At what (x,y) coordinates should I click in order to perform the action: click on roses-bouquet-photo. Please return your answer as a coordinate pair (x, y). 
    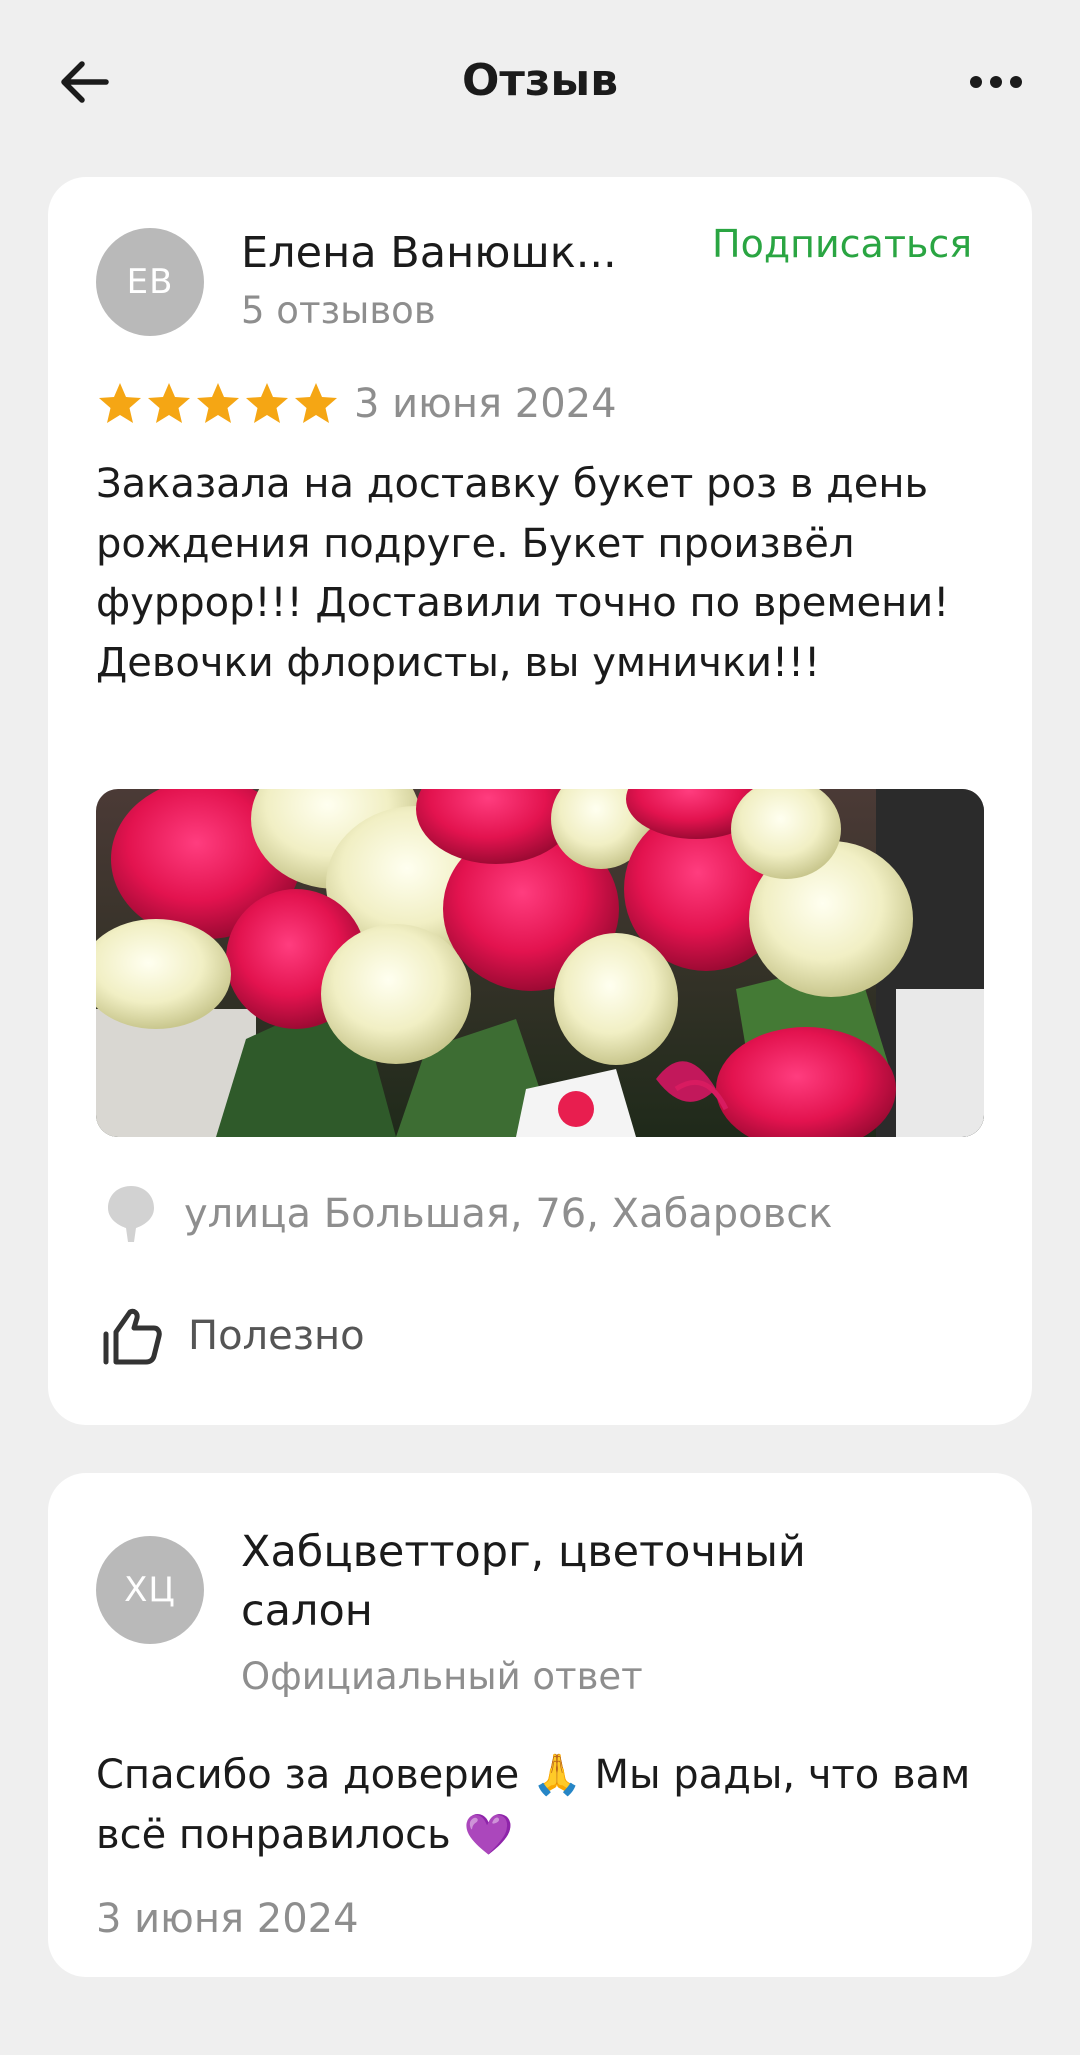
    Looking at the image, I should click on (540, 963).